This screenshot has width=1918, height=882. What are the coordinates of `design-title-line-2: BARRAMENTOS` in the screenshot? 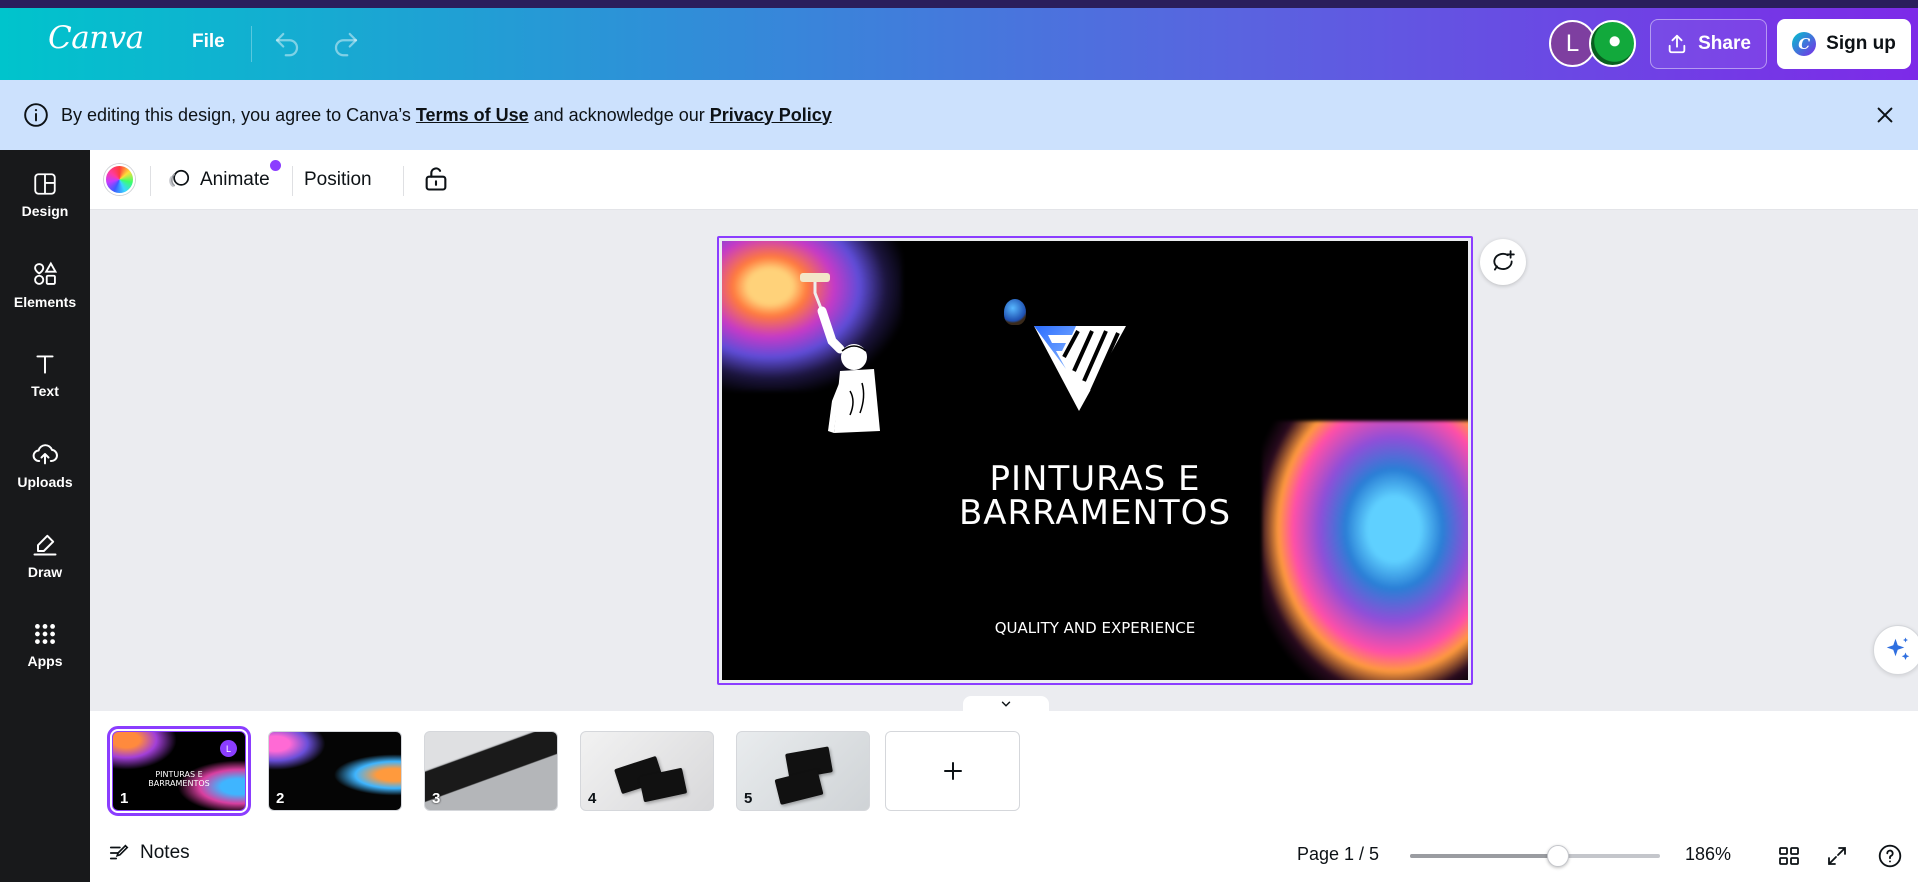 It's located at (1095, 513).